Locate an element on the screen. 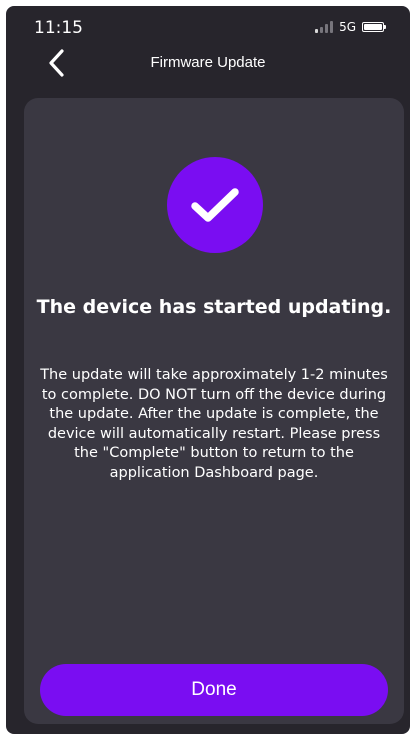 The height and width of the screenshot is (740, 416). nav-bar: Firmware Update is located at coordinates (208, 62).